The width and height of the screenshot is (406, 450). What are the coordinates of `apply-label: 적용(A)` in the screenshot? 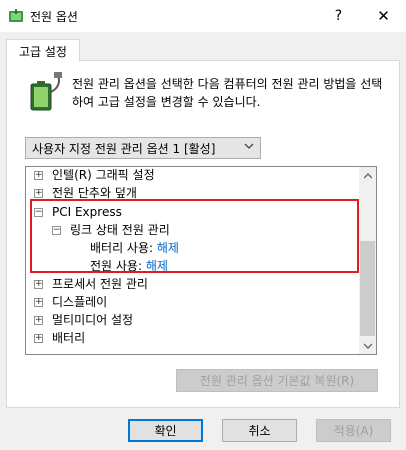 It's located at (353, 431).